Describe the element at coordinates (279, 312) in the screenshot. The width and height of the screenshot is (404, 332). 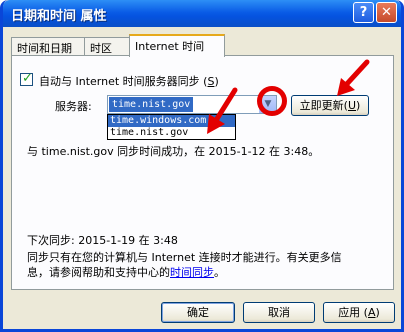
I see `cancel-button: 取消` at that location.